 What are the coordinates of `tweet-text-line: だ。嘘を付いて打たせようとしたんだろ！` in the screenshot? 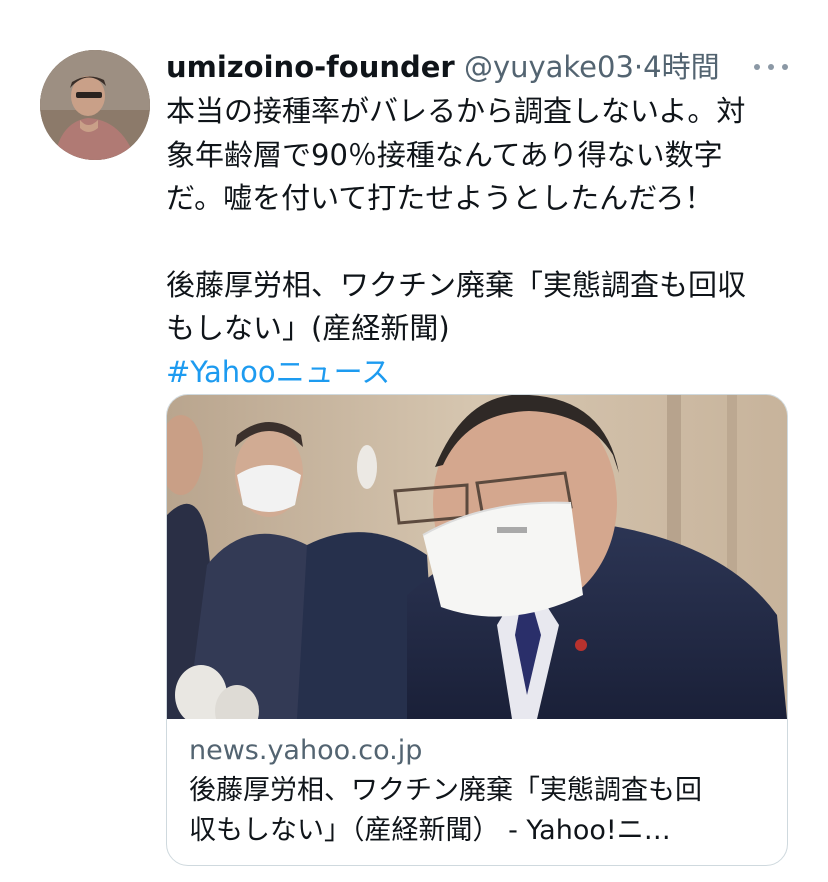 It's located at (440, 198).